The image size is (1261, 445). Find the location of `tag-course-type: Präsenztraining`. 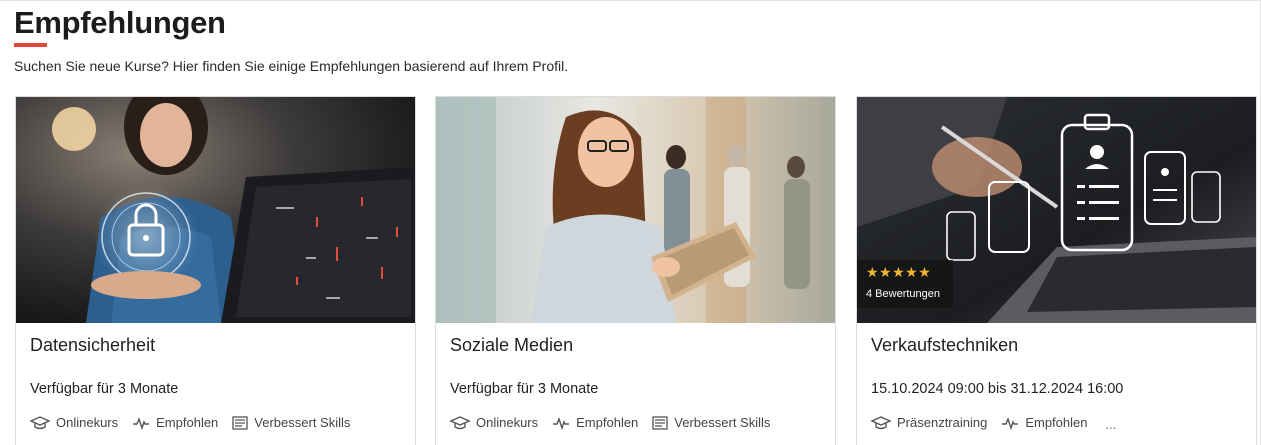

tag-course-type: Präsenztraining is located at coordinates (929, 422).